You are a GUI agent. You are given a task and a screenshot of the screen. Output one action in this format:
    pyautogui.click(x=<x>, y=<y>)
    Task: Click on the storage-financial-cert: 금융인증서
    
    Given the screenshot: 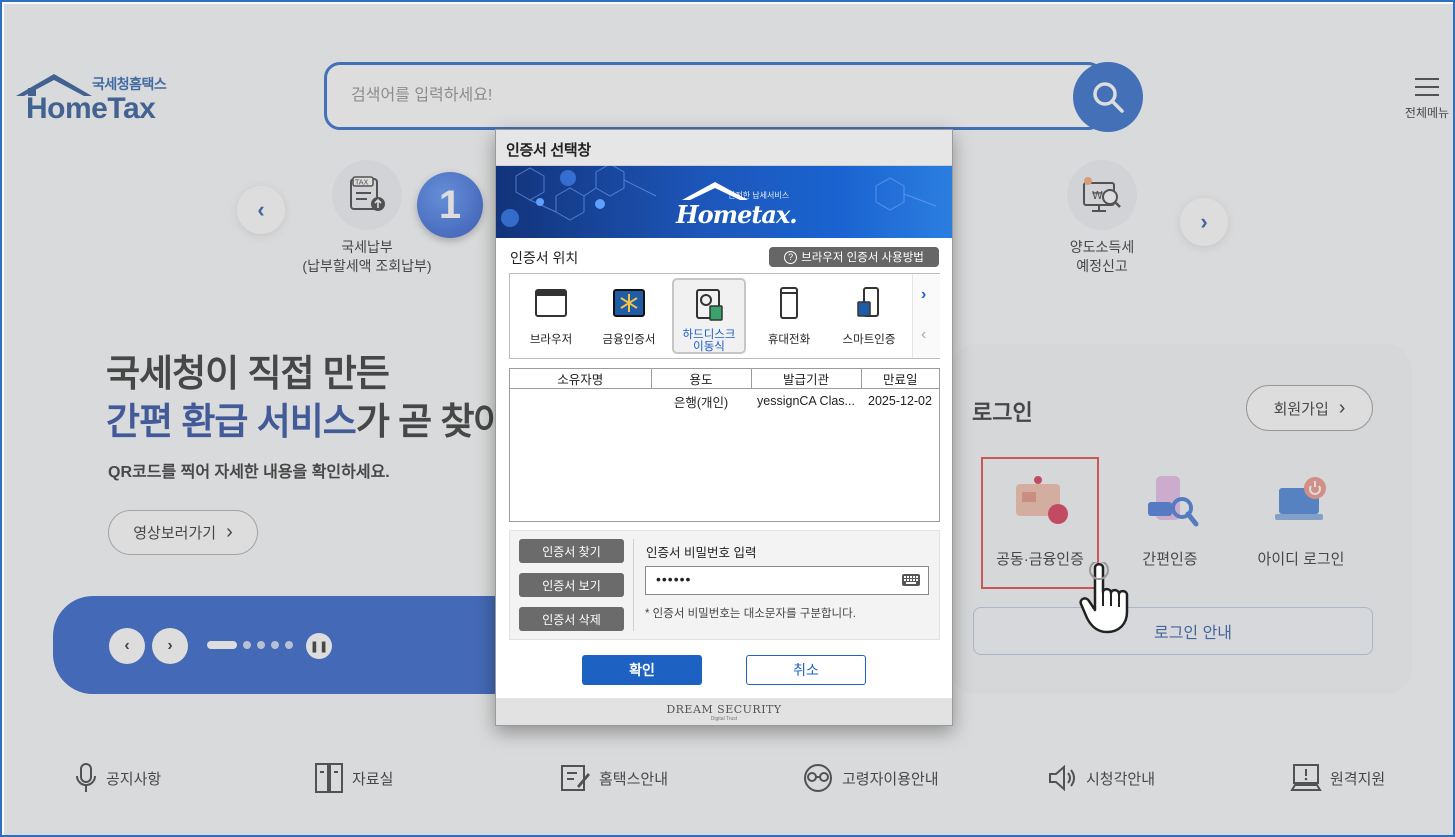 What is the action you would take?
    pyautogui.click(x=629, y=316)
    